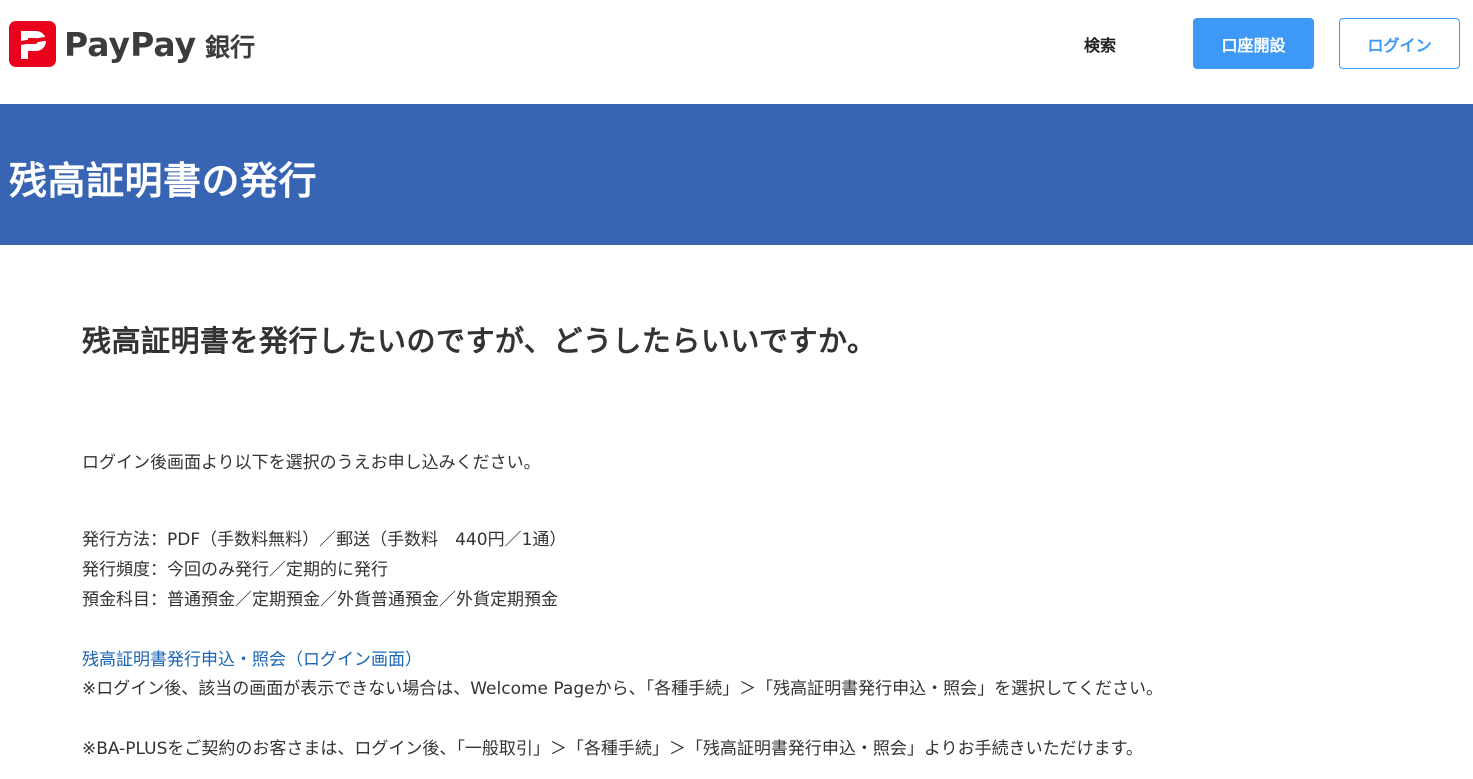 The height and width of the screenshot is (779, 1473). What do you see at coordinates (324, 540) in the screenshot?
I see `detail-method: 発行方法：PDF（手数料無料）／郵送（手数料 440円／1通）` at bounding box center [324, 540].